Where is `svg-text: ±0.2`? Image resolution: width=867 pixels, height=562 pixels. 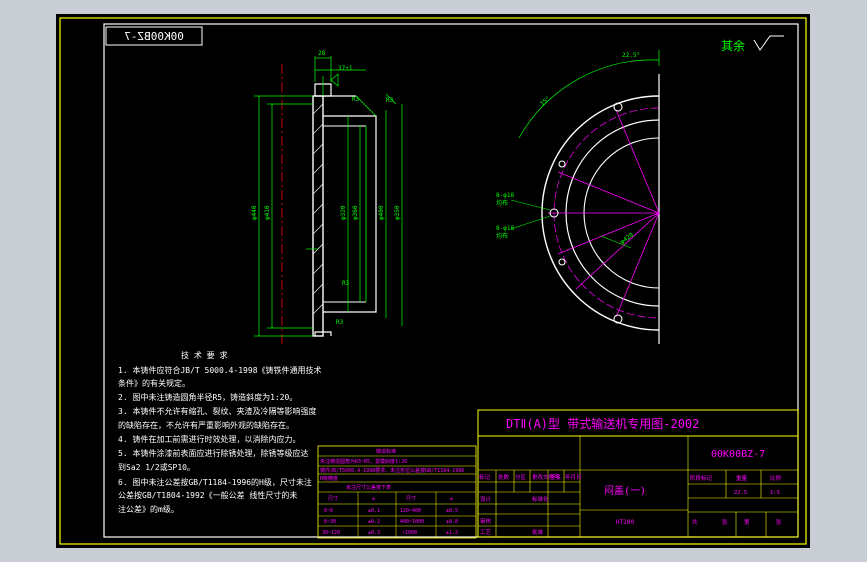 svg-text: ±0.2 is located at coordinates (374, 522).